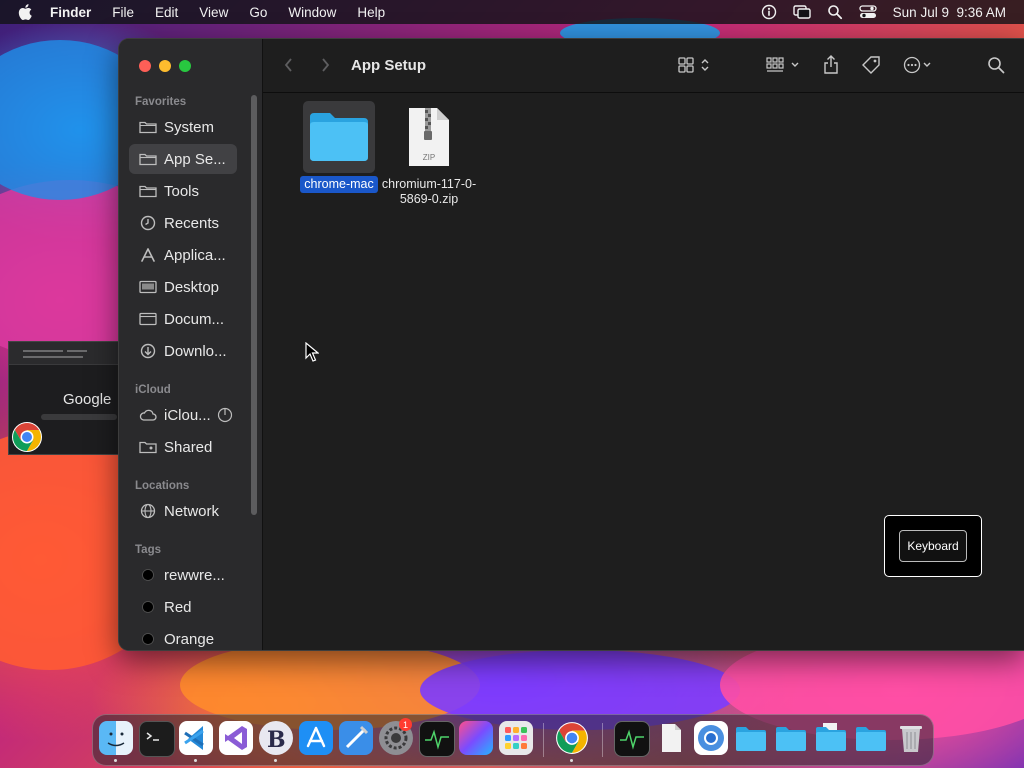 The image size is (1024, 768). I want to click on tag-dot-icon, so click(148, 639).